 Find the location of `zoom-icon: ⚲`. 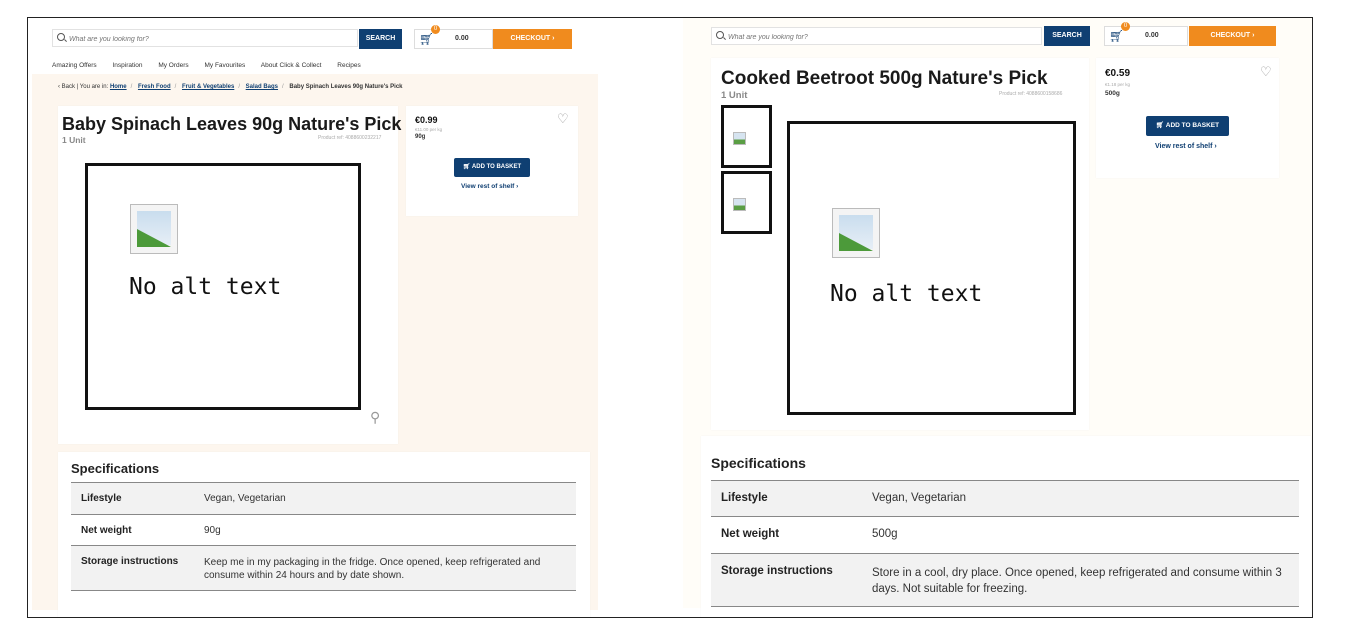

zoom-icon: ⚲ is located at coordinates (375, 417).